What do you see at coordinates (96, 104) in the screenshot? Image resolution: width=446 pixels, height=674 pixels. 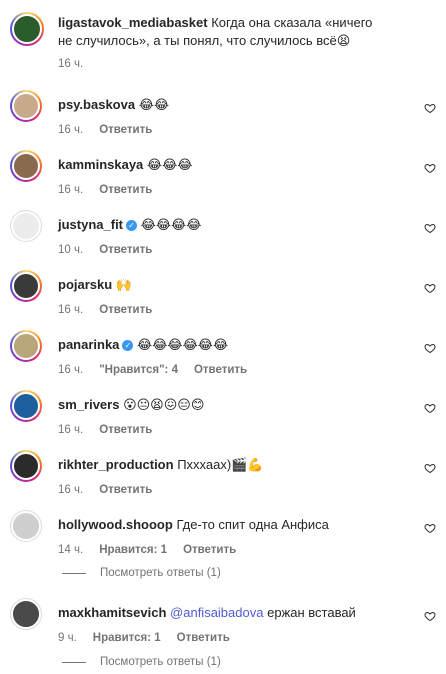 I see `comment-username: psy.baskova` at bounding box center [96, 104].